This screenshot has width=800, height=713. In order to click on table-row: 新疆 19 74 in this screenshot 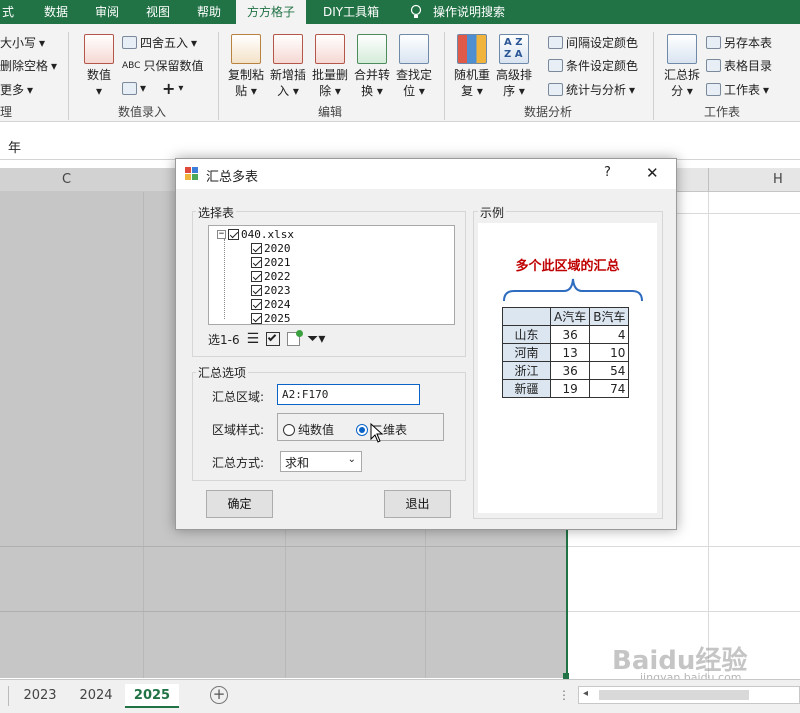, I will do `click(566, 388)`.